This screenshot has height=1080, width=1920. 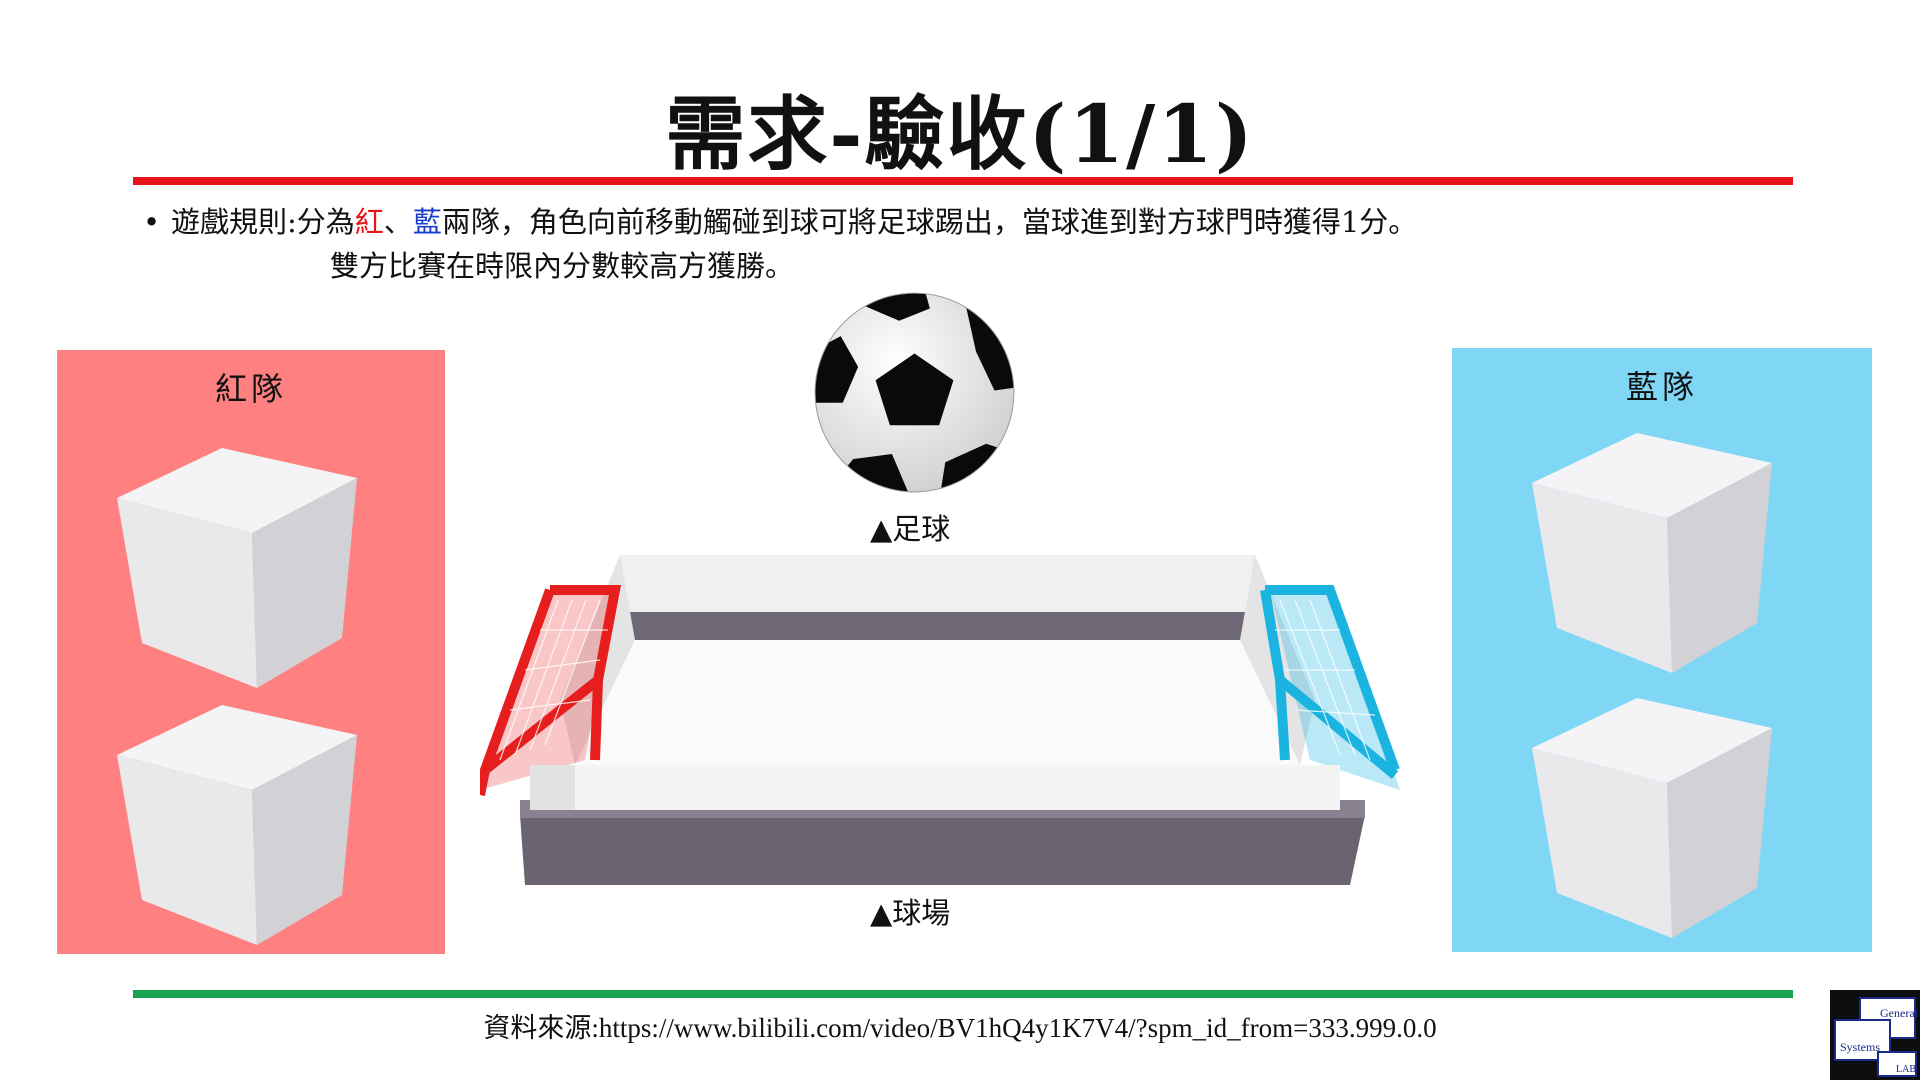 What do you see at coordinates (963, 181) in the screenshot?
I see `title-underline` at bounding box center [963, 181].